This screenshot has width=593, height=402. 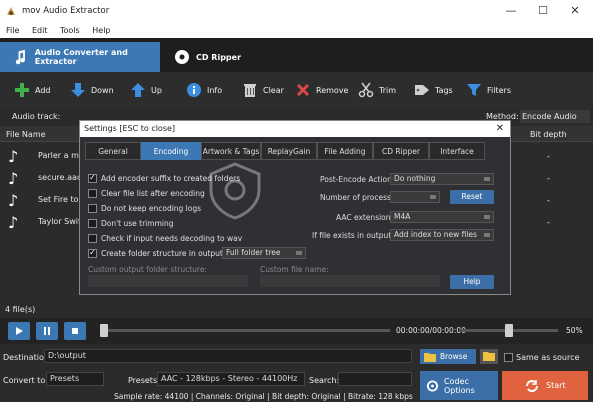 What do you see at coordinates (375, 379) in the screenshot?
I see `search-input` at bounding box center [375, 379].